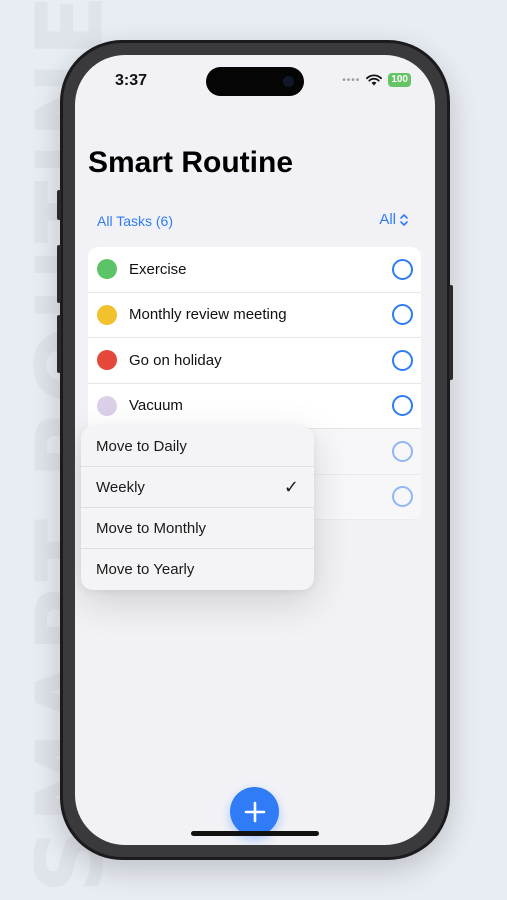 This screenshot has width=507, height=900. What do you see at coordinates (197, 487) in the screenshot?
I see `menu-item-weekly: Weekly ✓` at bounding box center [197, 487].